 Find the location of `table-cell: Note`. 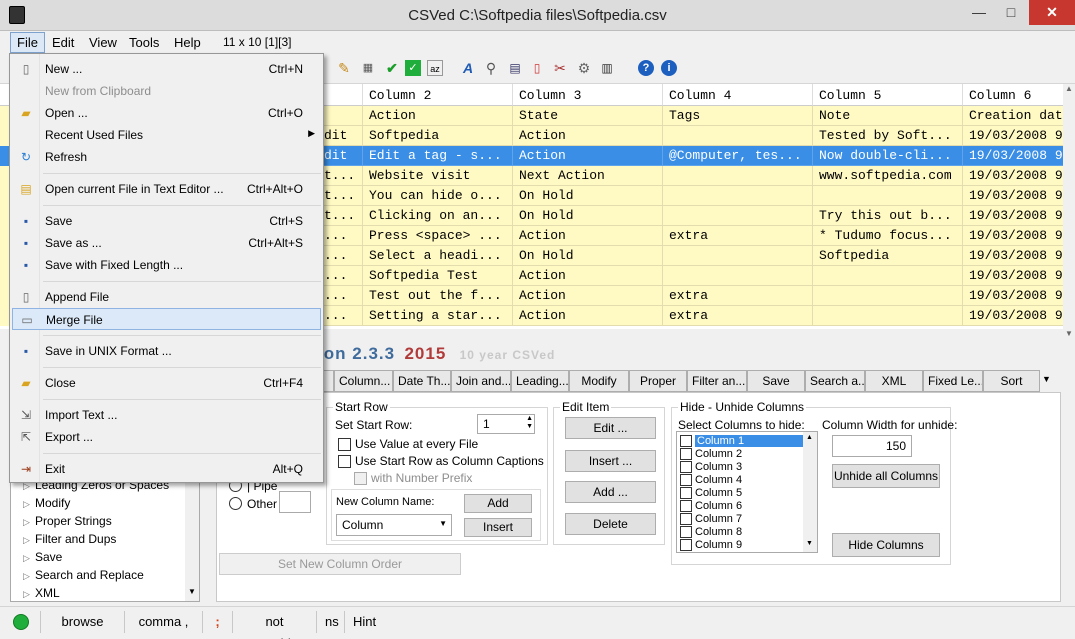

table-cell: Note is located at coordinates (888, 116).